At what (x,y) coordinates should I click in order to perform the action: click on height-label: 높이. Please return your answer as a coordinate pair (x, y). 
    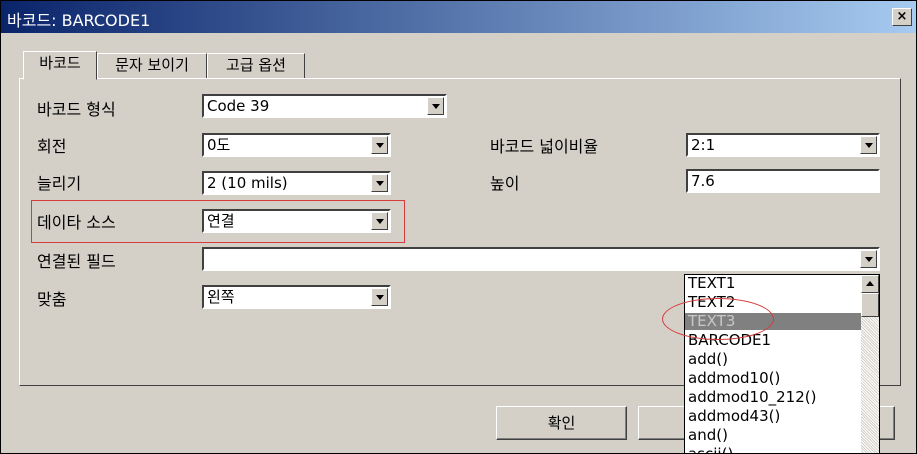
    Looking at the image, I should click on (505, 183).